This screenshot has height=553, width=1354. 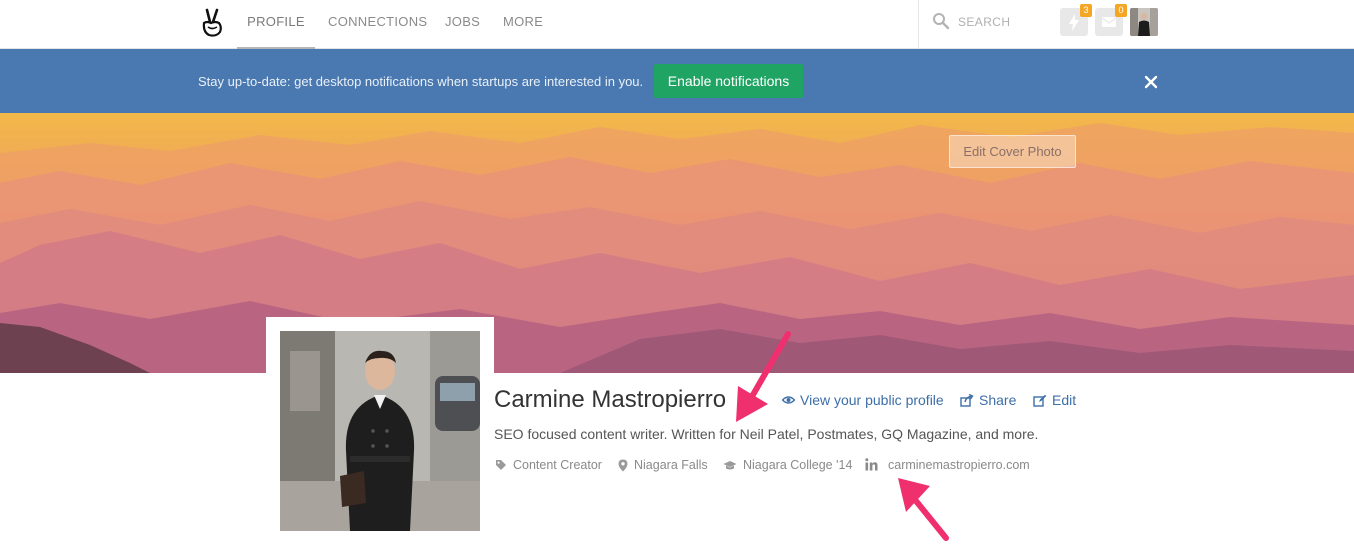 I want to click on edit-link: Edit, so click(x=1054, y=400).